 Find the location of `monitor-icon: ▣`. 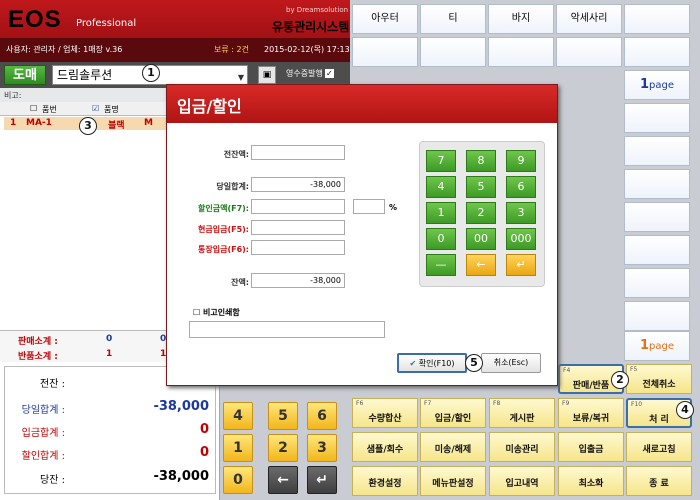

monitor-icon: ▣ is located at coordinates (267, 75).